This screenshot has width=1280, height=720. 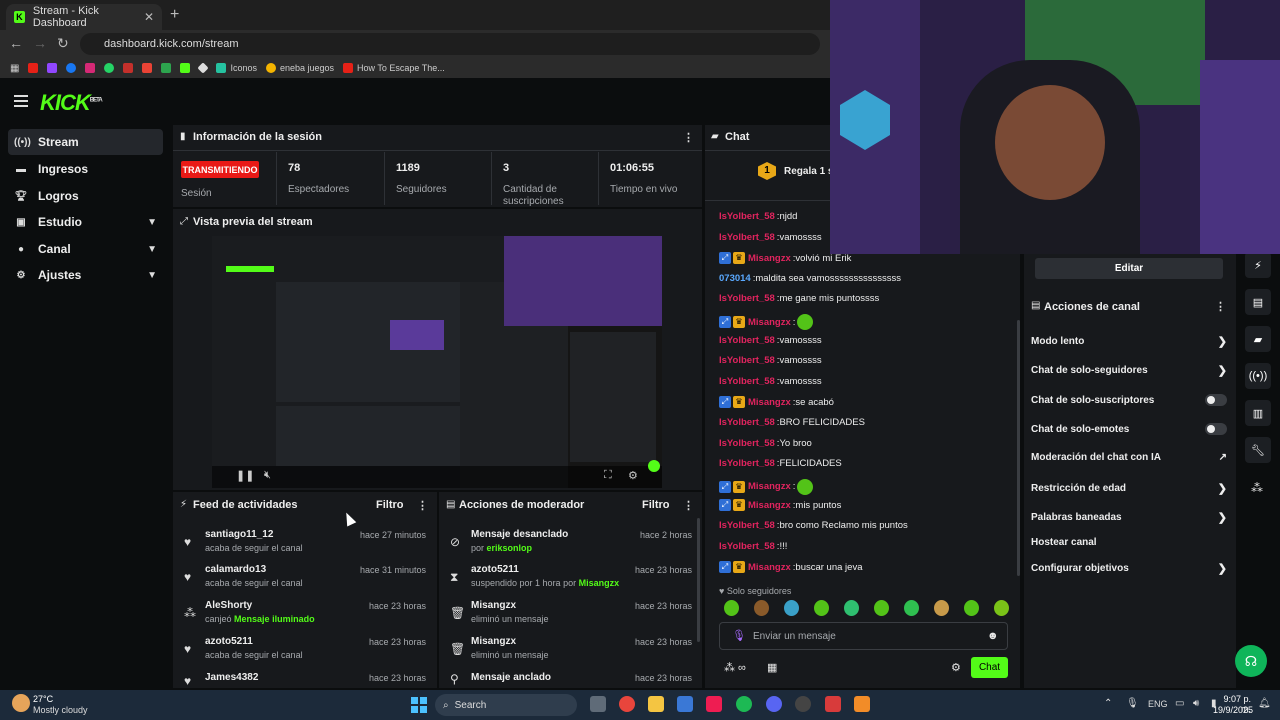 What do you see at coordinates (85, 196) in the screenshot?
I see `sidebar-item-logros: 🏆︎ Logros` at bounding box center [85, 196].